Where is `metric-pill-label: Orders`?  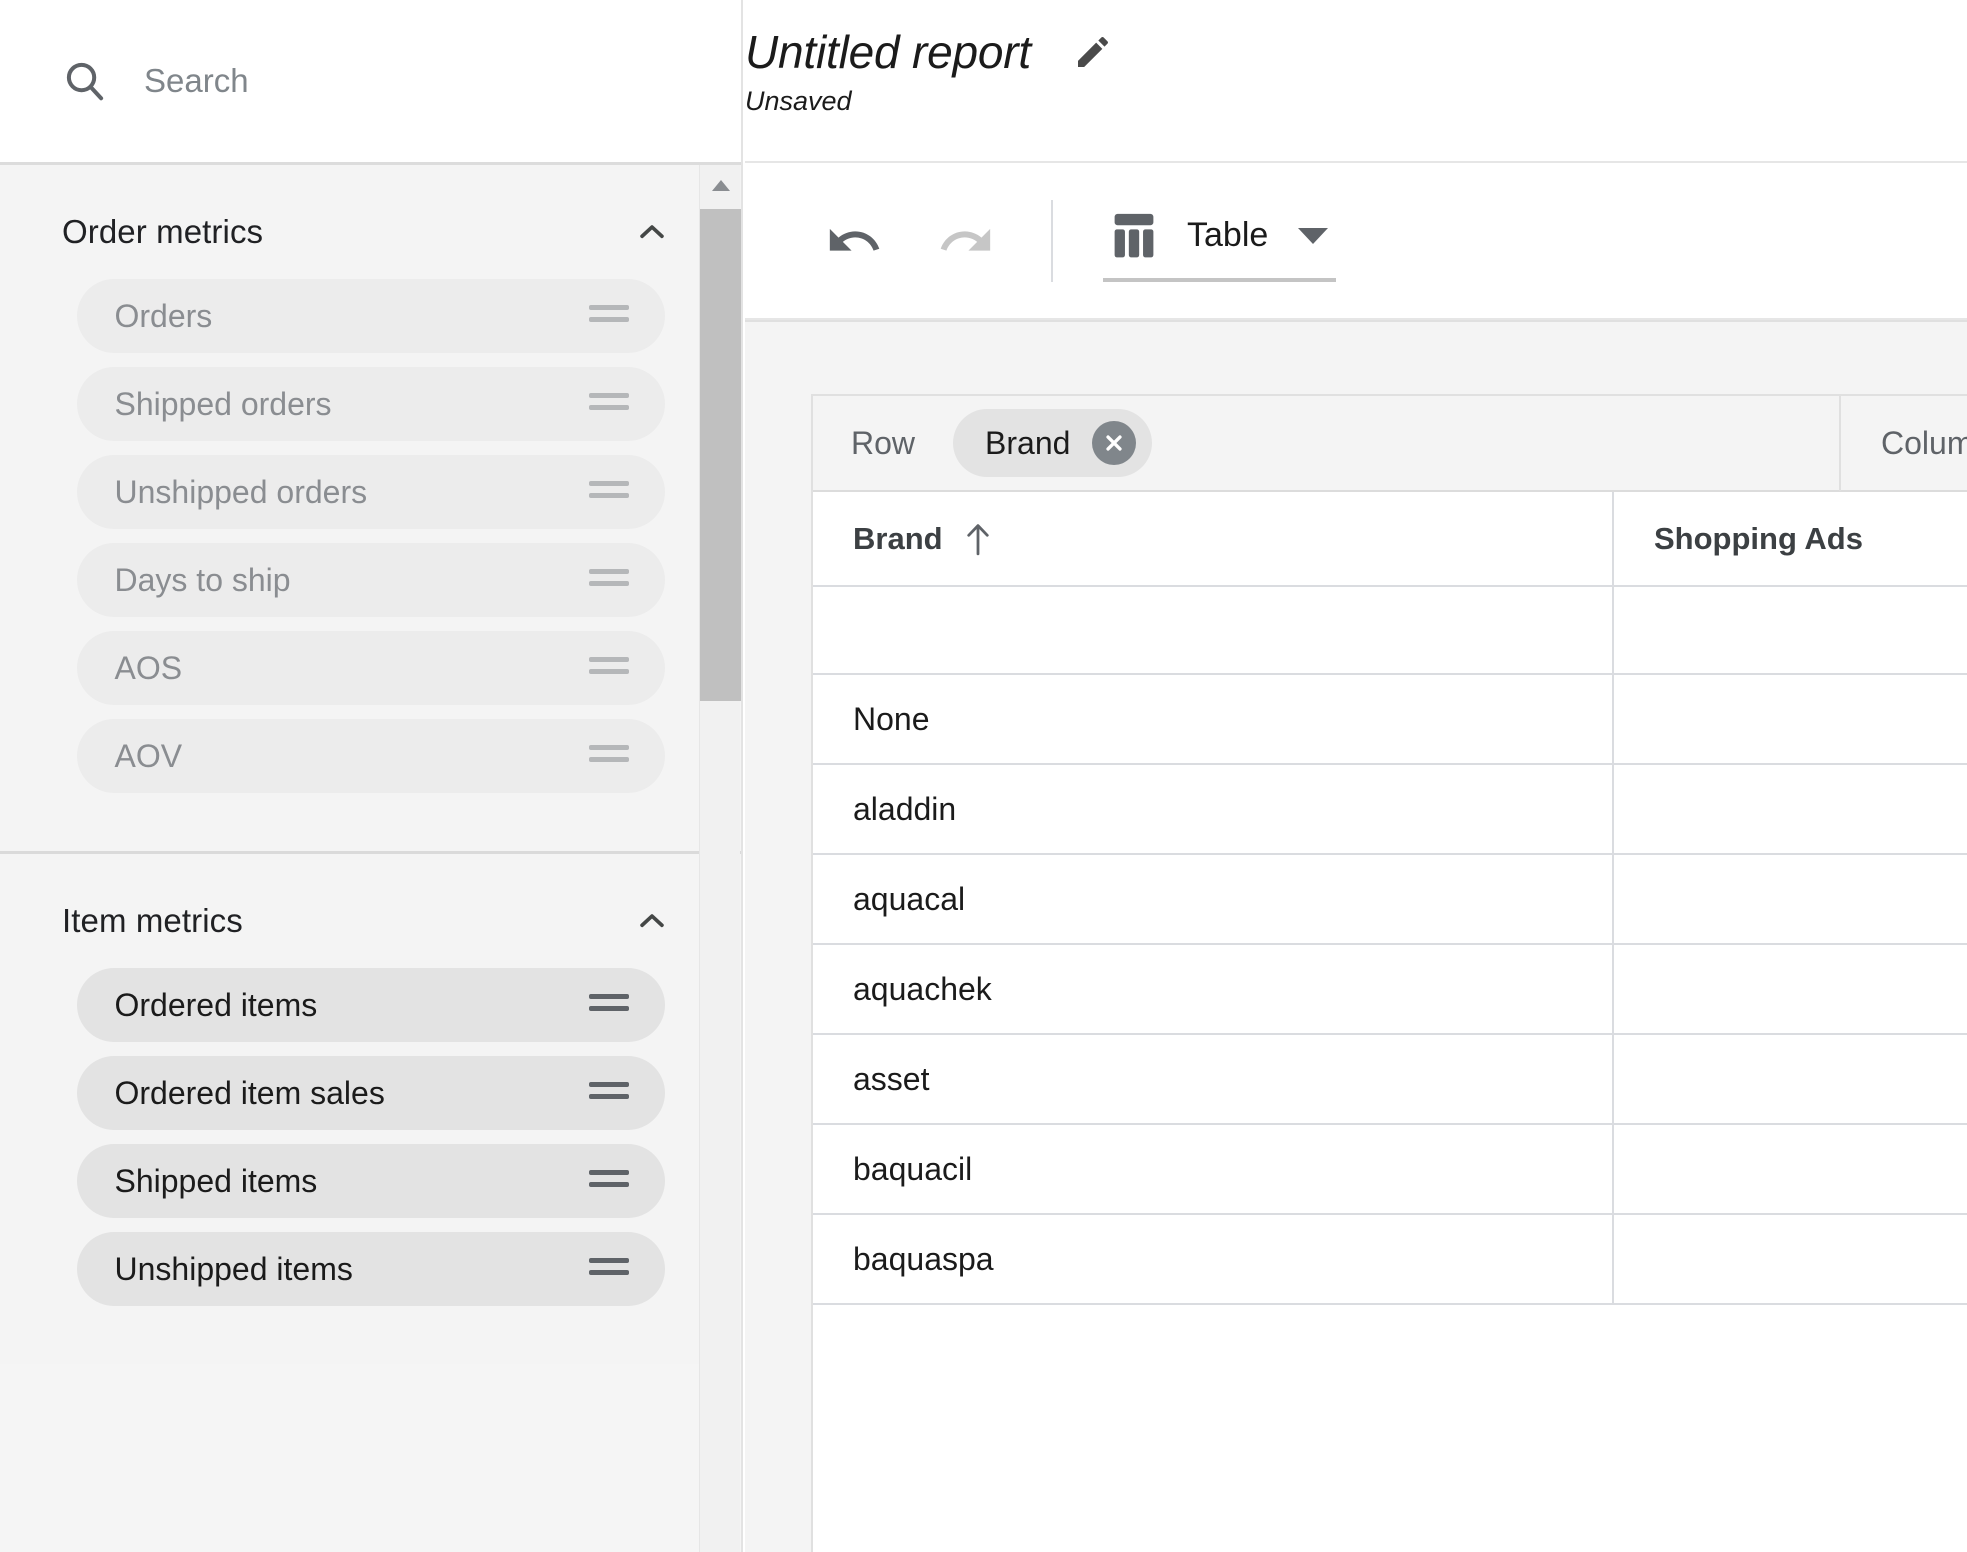 metric-pill-label: Orders is located at coordinates (163, 315).